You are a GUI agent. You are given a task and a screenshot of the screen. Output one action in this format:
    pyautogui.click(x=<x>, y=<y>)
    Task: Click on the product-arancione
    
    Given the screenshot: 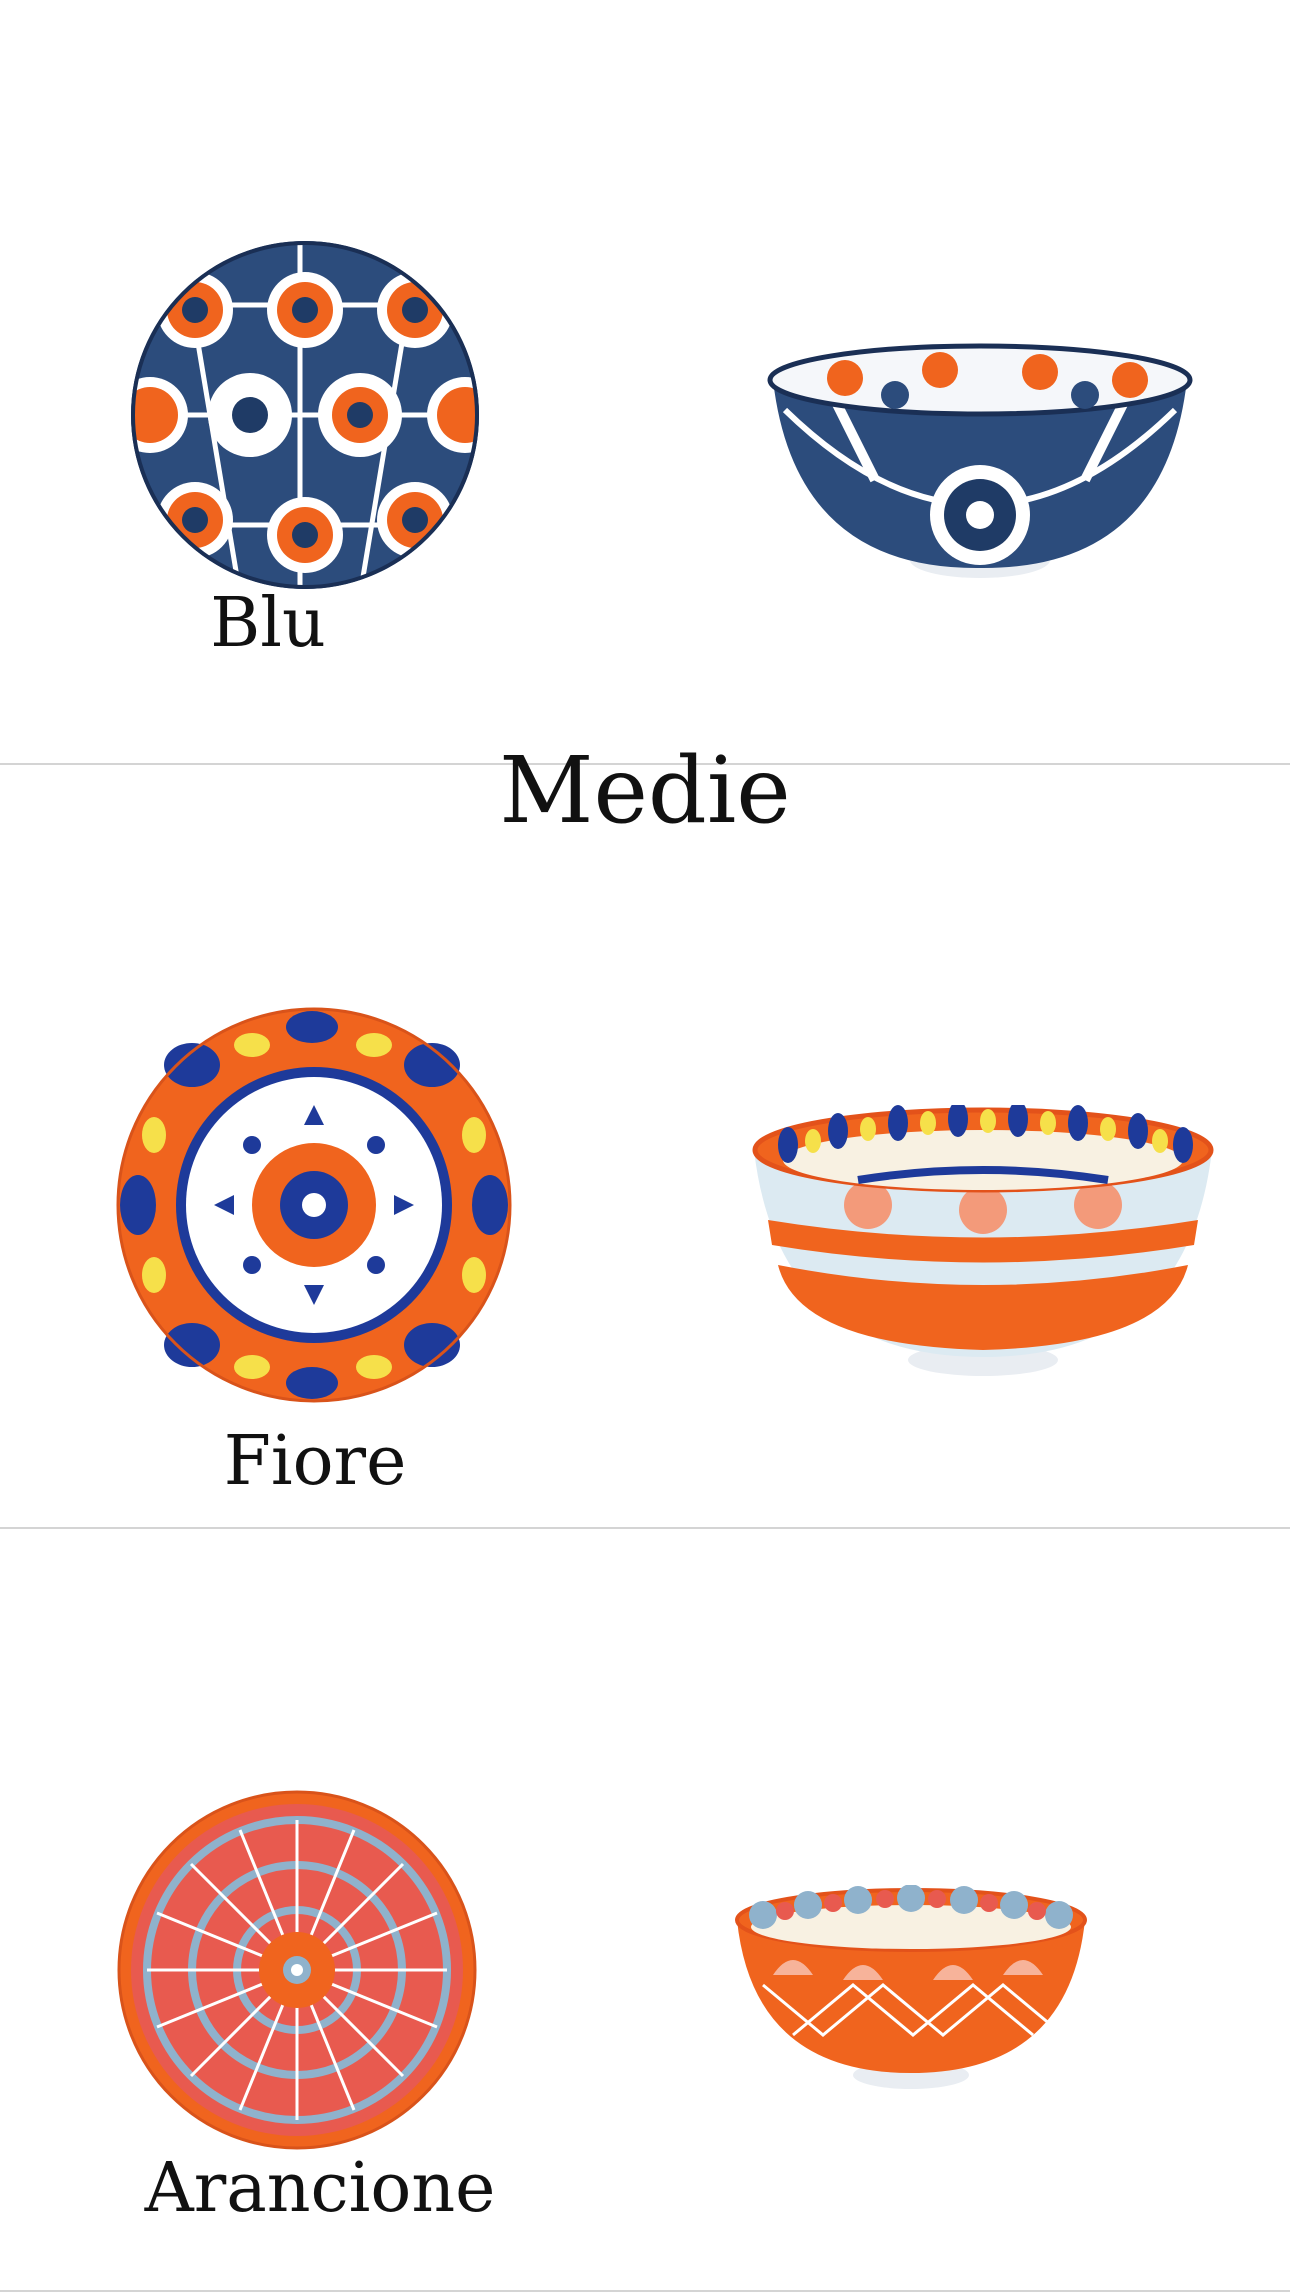 What is the action you would take?
    pyautogui.click(x=297, y=1970)
    